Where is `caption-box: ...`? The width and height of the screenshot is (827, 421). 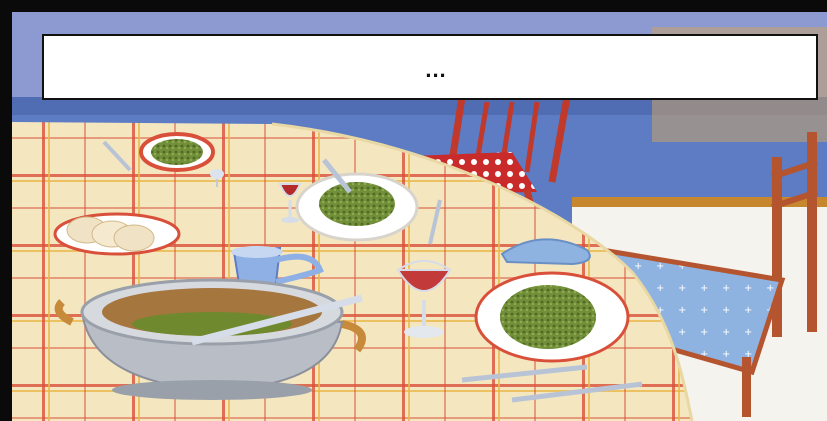
caption-box: ... is located at coordinates (430, 67).